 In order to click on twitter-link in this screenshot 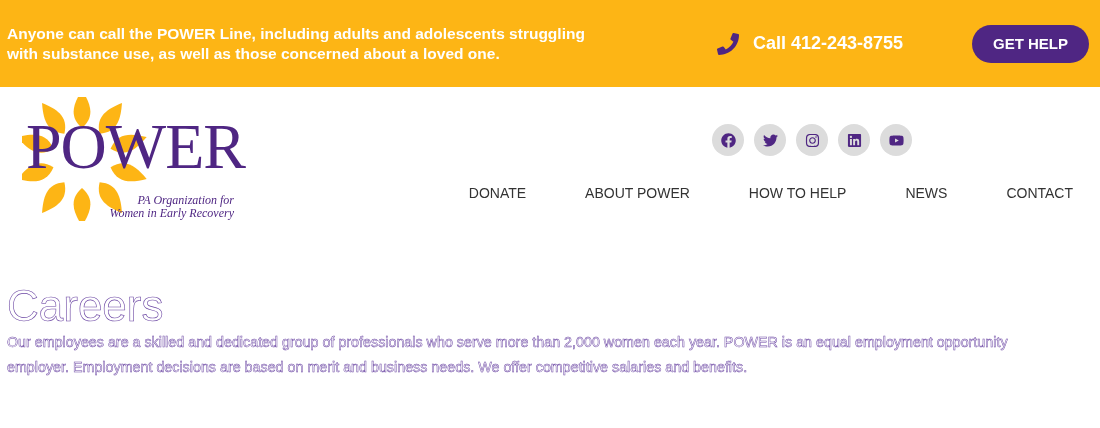, I will do `click(770, 140)`.